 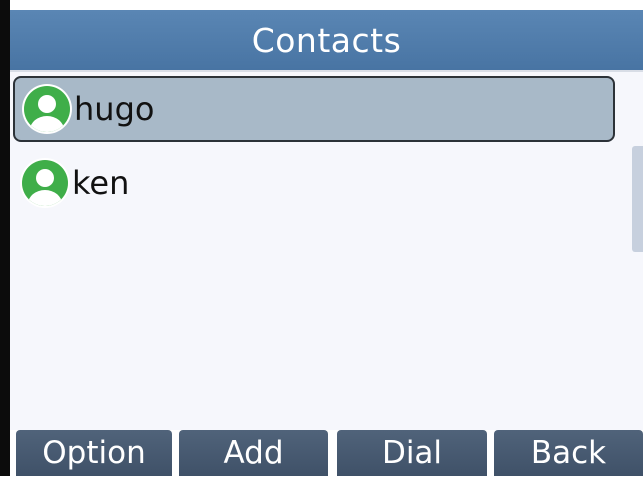 I want to click on dial-button: Dial, so click(x=412, y=453).